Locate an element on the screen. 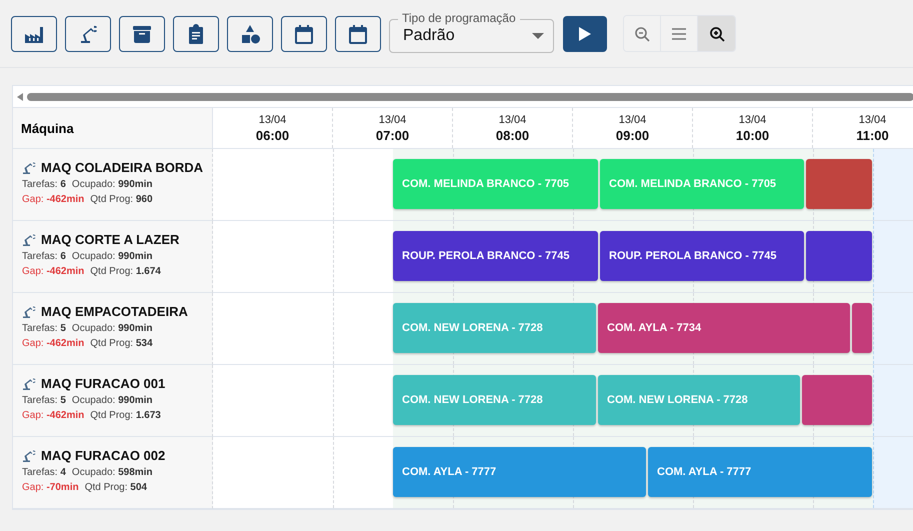  time-label: 09:00 is located at coordinates (633, 135).